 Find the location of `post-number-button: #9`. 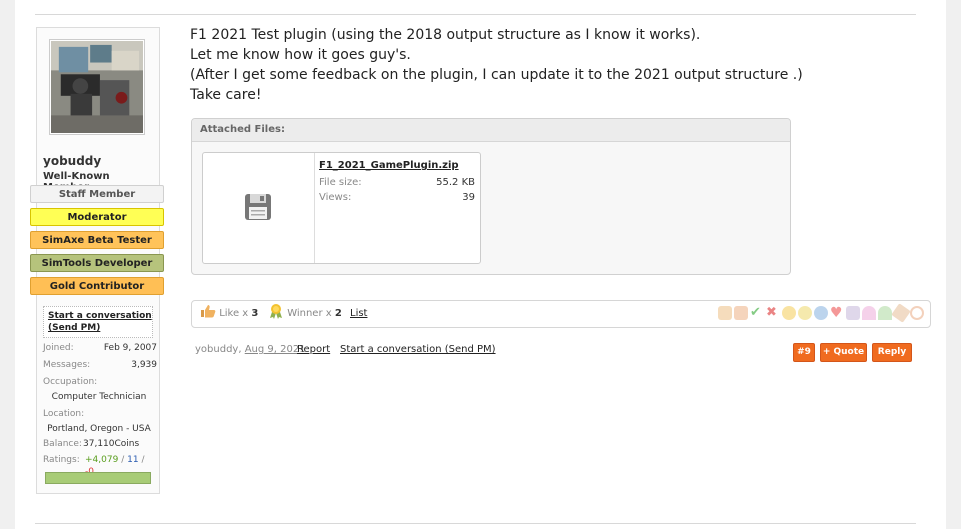

post-number-button: #9 is located at coordinates (804, 352).